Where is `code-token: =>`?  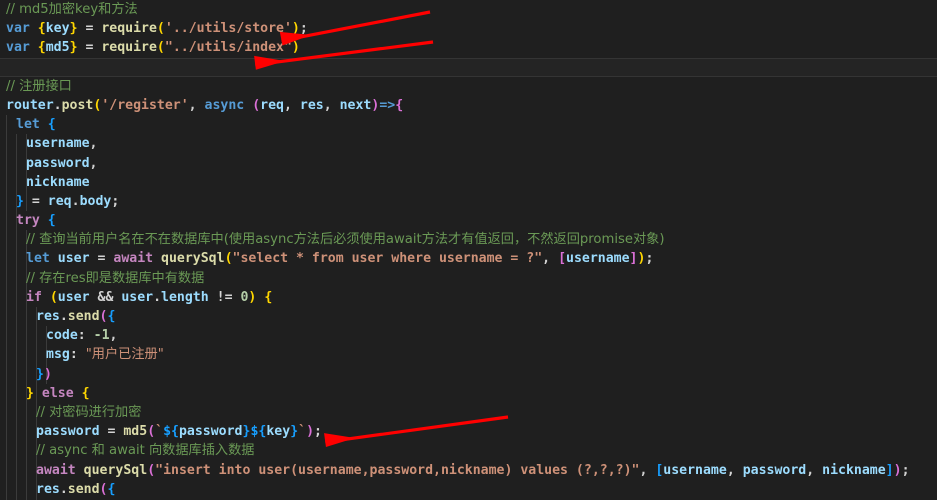
code-token: => is located at coordinates (387, 105).